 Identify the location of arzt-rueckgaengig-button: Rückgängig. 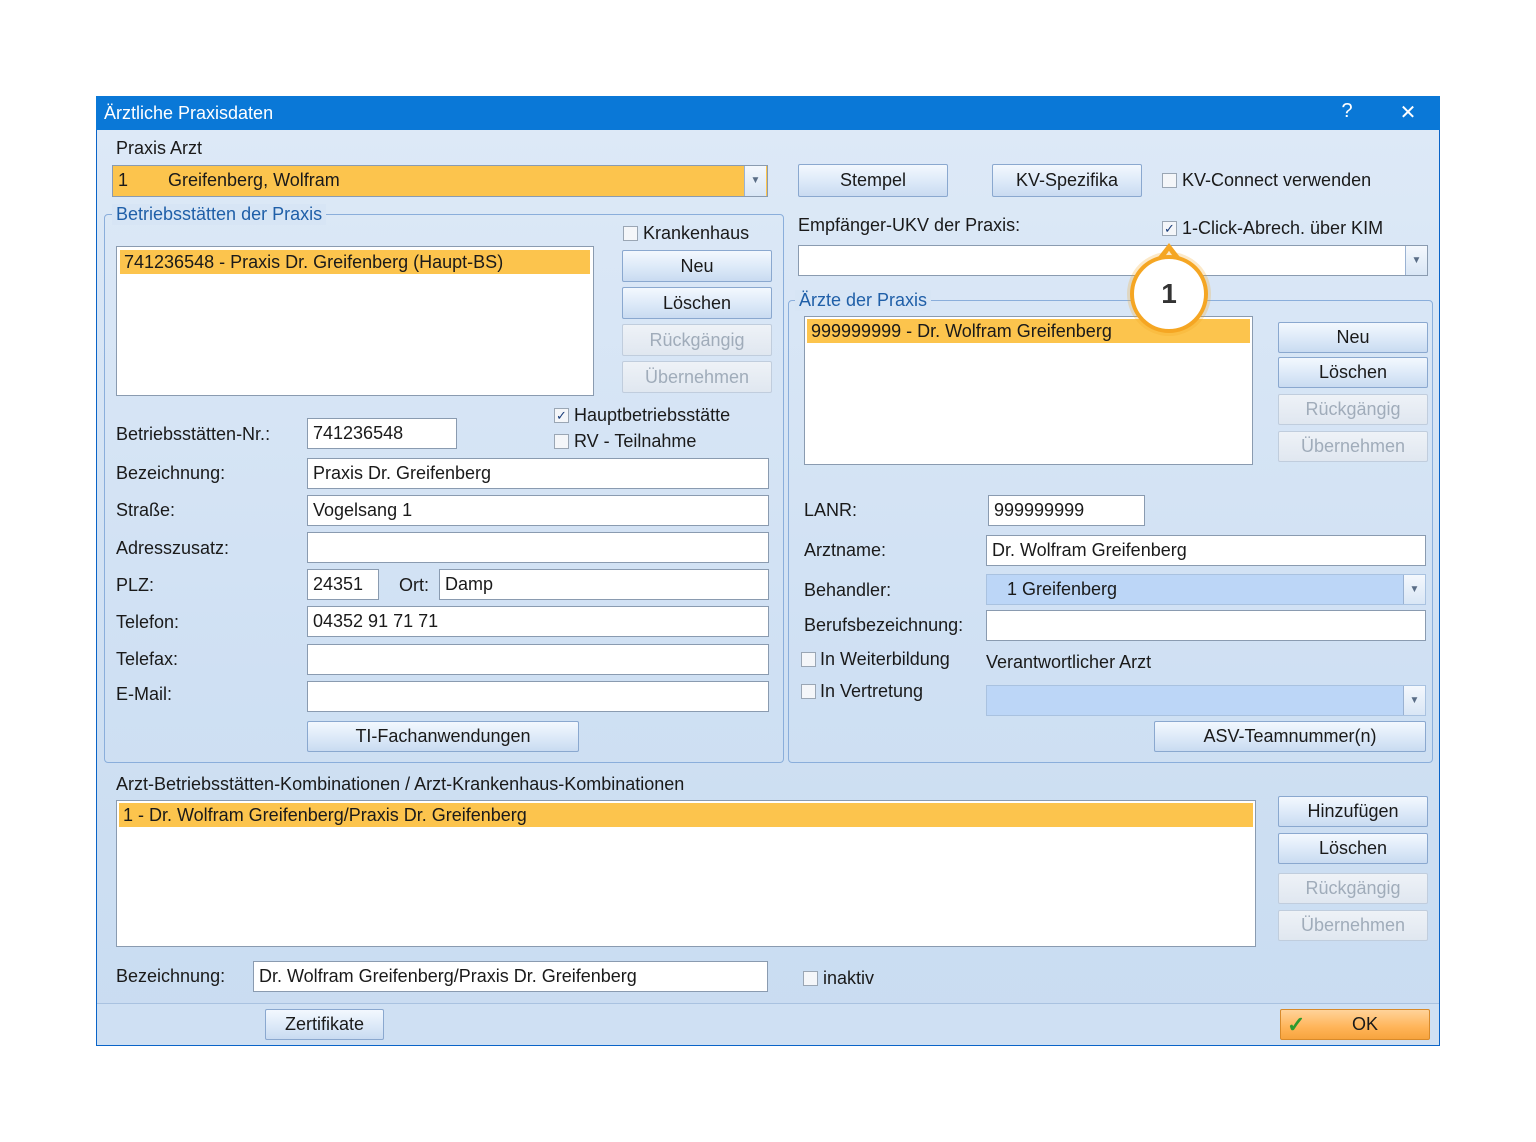
(1353, 409).